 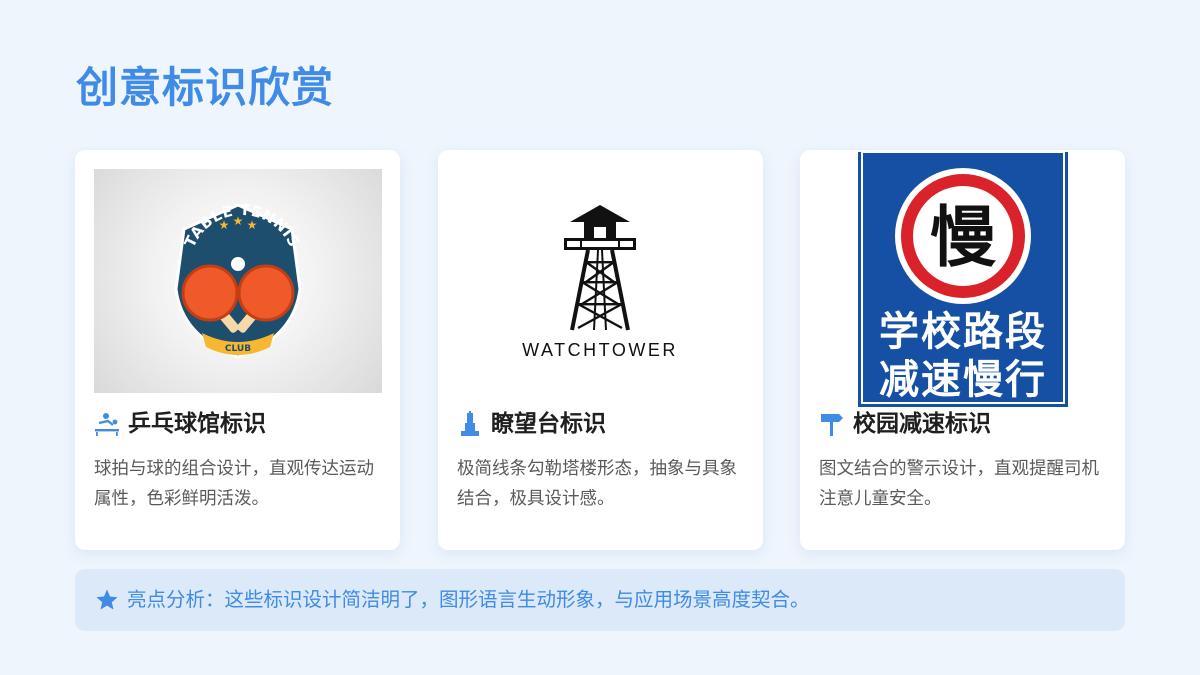 I want to click on signpost-icon, so click(x=832, y=424).